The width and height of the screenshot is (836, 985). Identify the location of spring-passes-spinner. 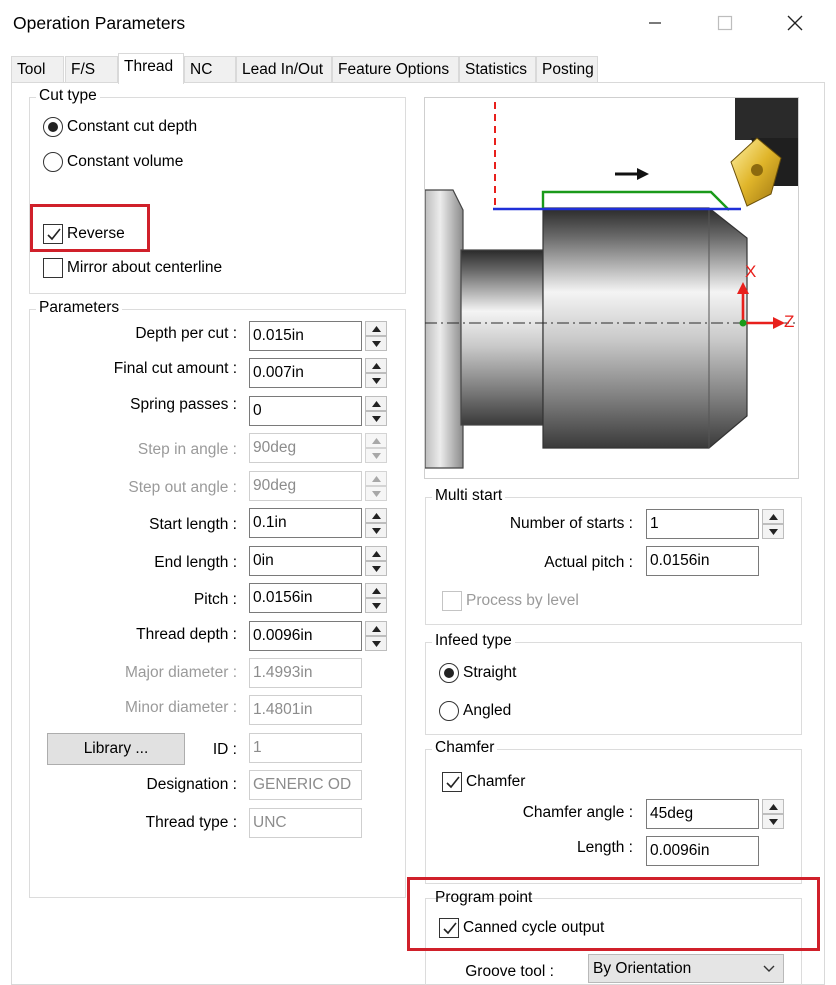
(376, 411).